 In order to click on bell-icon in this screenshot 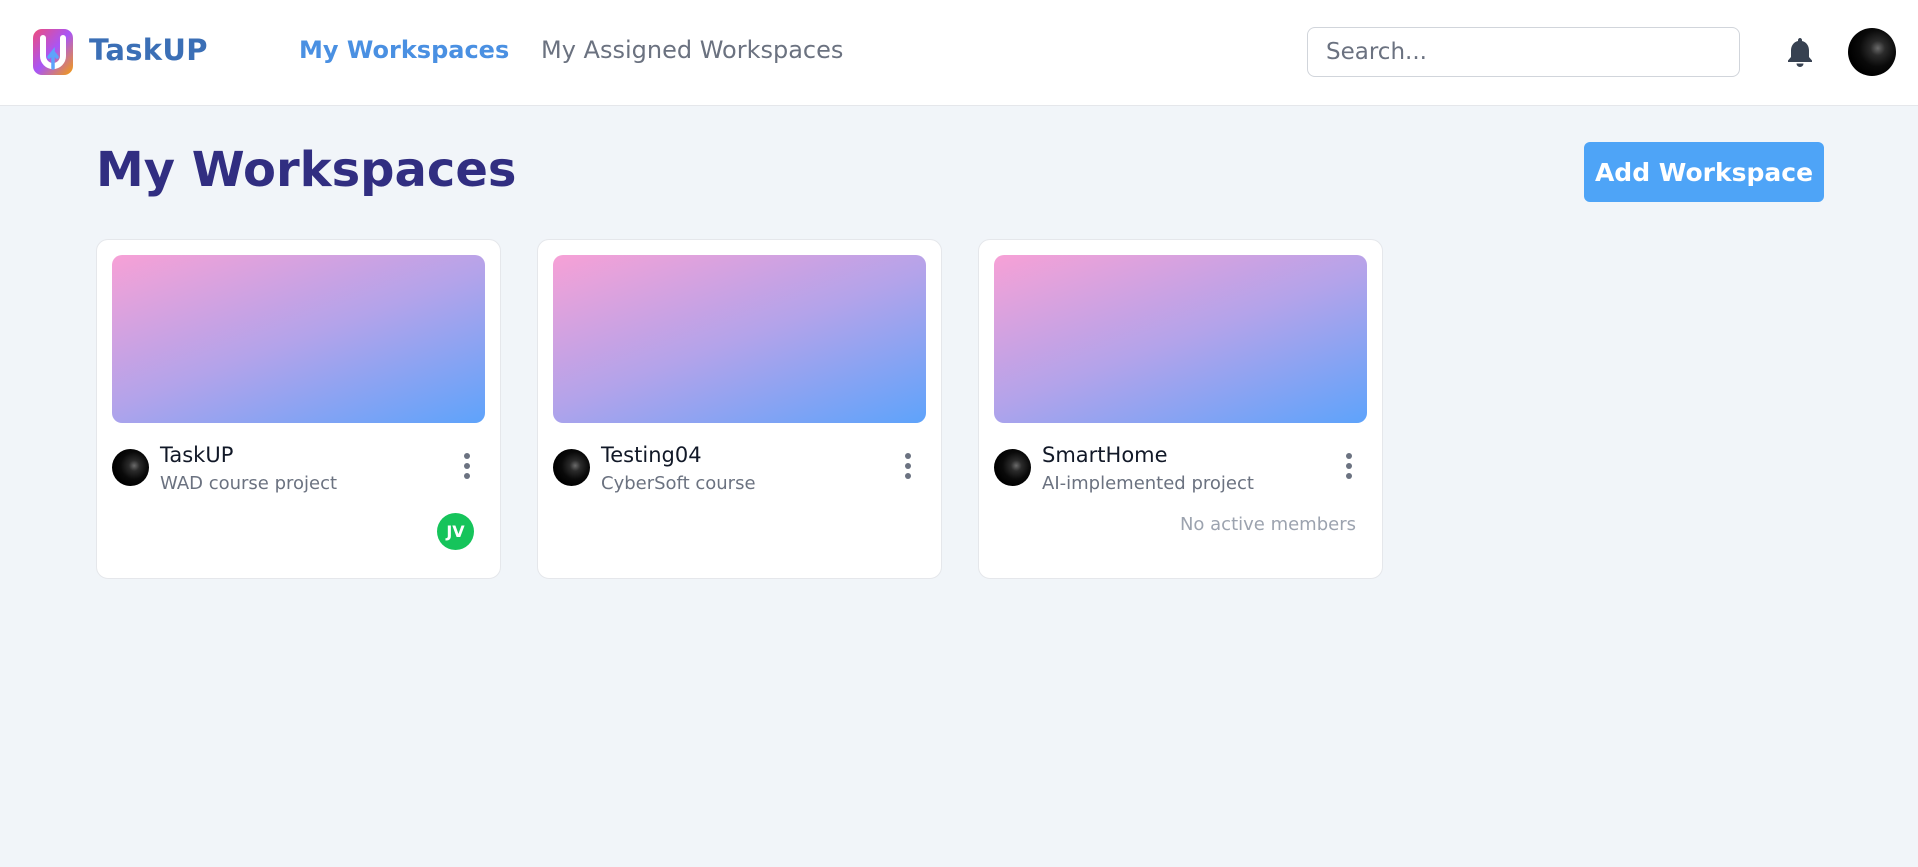, I will do `click(1800, 52)`.